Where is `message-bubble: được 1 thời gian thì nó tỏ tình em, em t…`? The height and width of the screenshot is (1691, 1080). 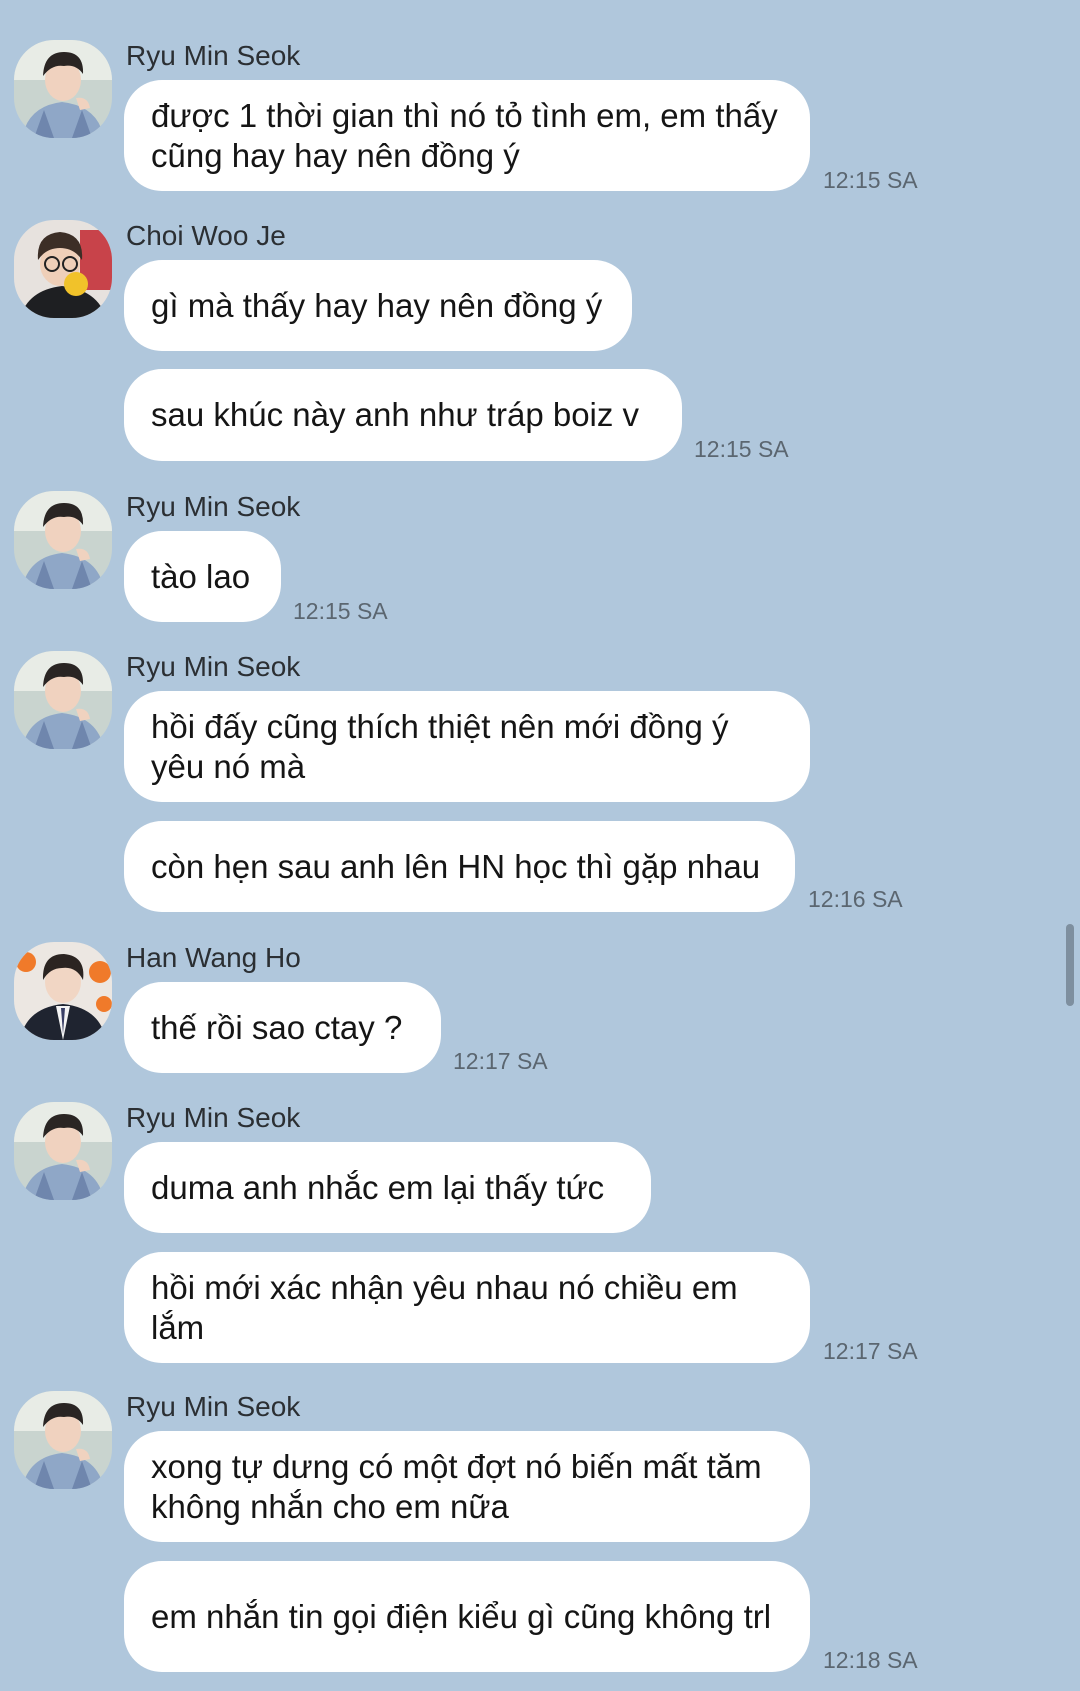
message-bubble: được 1 thời gian thì nó tỏ tình em, em t… is located at coordinates (467, 135).